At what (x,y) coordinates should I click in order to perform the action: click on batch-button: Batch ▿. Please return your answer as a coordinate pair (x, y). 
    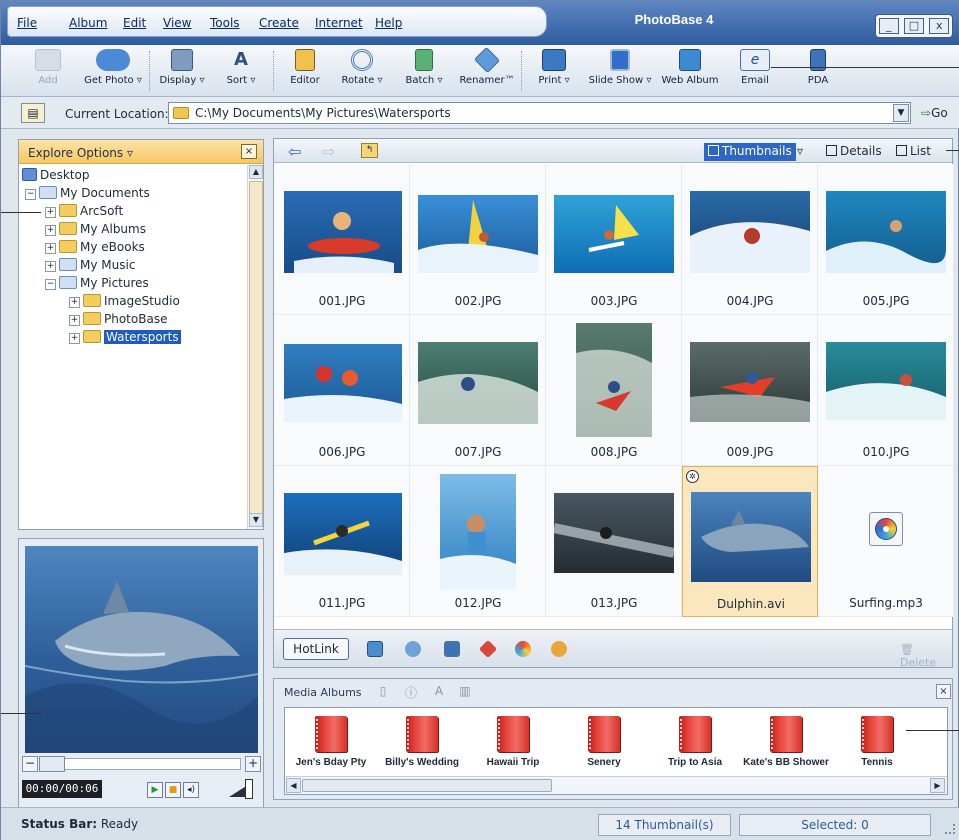
    Looking at the image, I should click on (424, 67).